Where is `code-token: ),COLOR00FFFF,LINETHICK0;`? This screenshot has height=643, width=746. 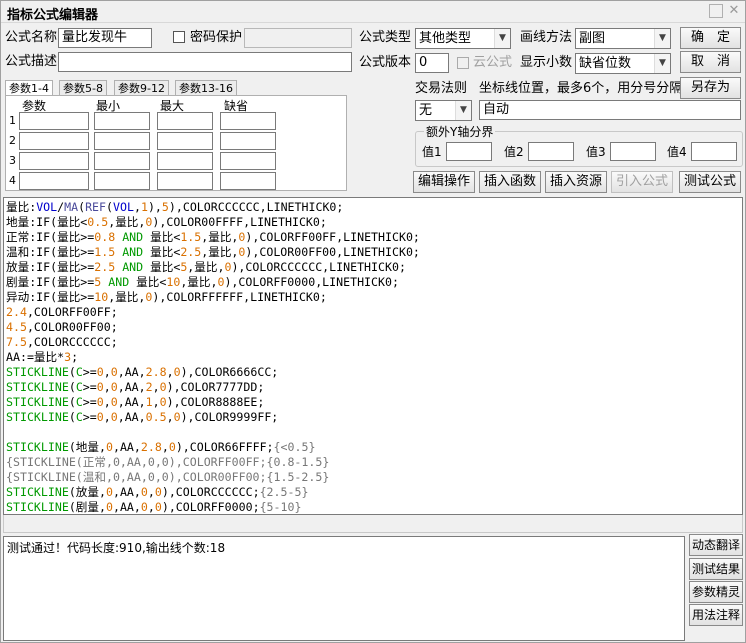 code-token: ),COLOR00FFFF,LINETHICK0; is located at coordinates (239, 222).